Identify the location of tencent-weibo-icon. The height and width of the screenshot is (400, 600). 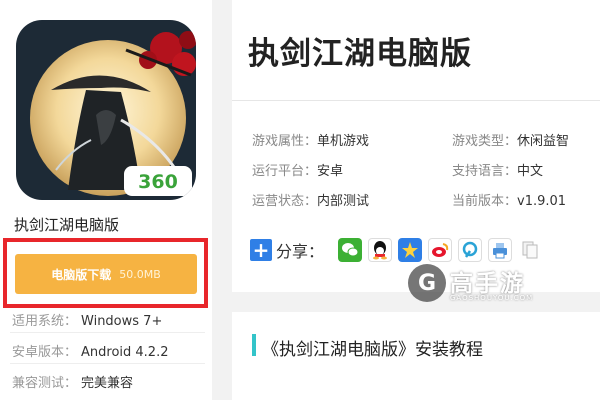
(470, 250).